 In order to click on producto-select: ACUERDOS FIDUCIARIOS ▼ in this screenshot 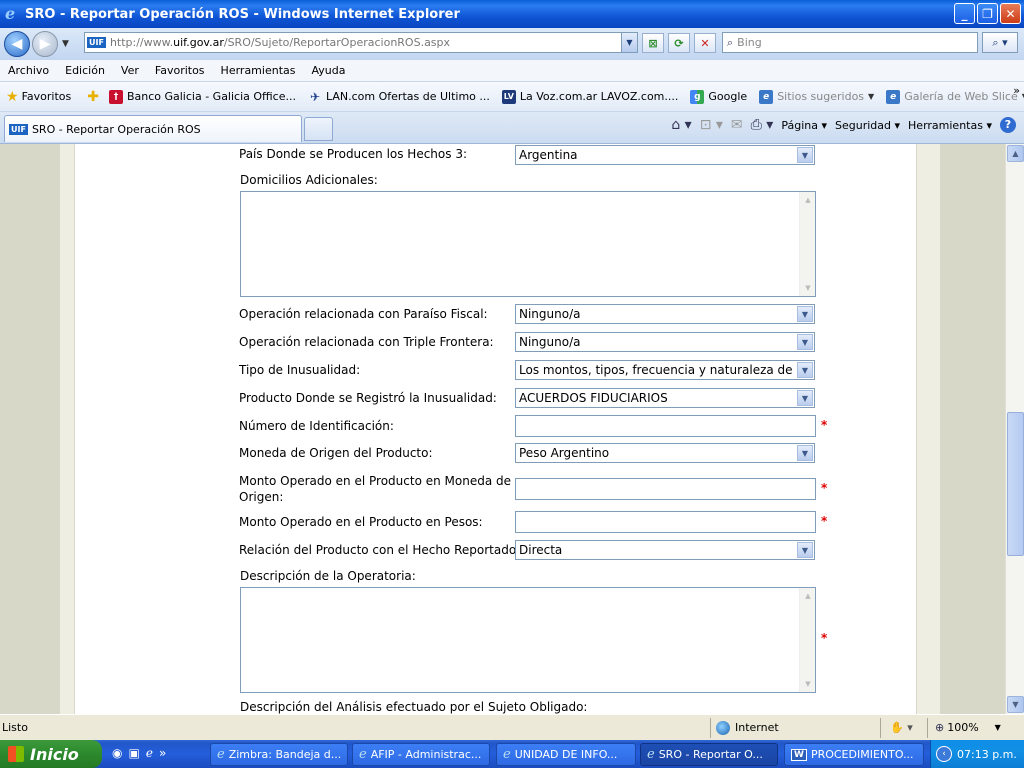, I will do `click(665, 398)`.